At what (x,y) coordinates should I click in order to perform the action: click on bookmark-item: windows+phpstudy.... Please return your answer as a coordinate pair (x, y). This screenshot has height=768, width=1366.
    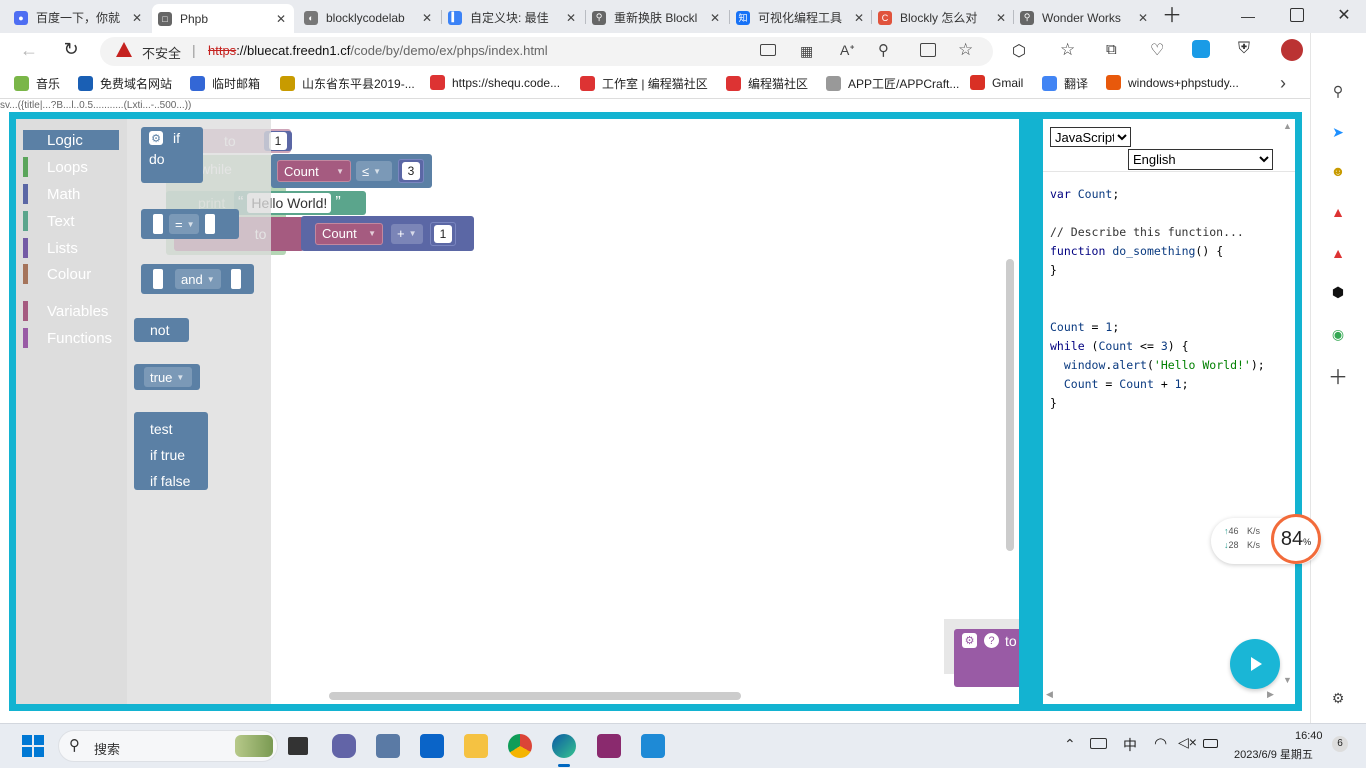
    Looking at the image, I should click on (1172, 82).